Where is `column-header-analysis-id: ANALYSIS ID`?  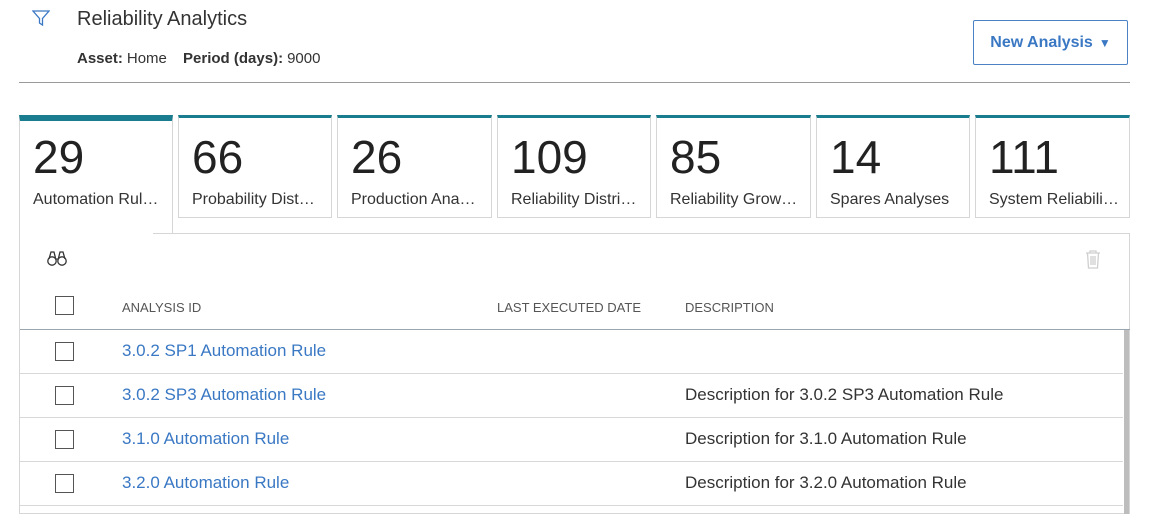 column-header-analysis-id: ANALYSIS ID is located at coordinates (161, 307).